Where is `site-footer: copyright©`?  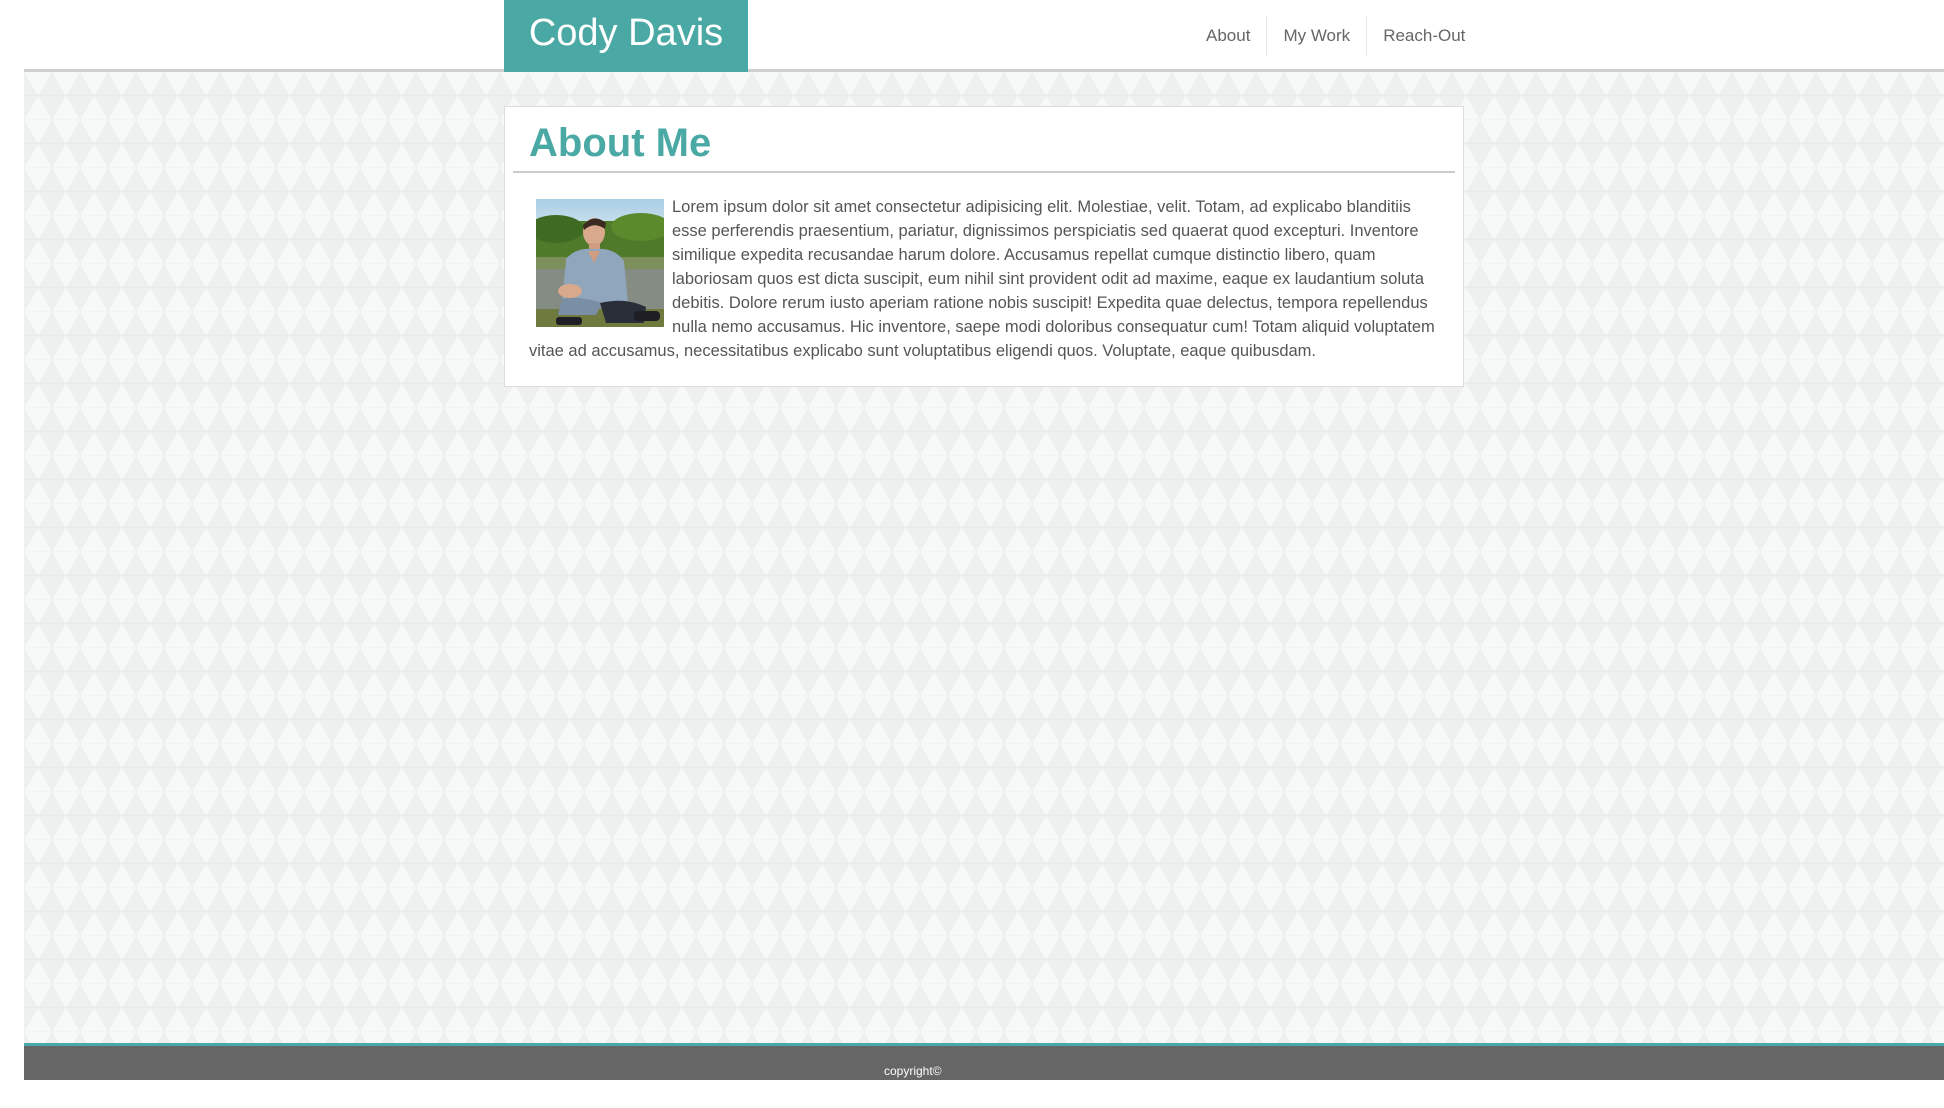 site-footer: copyright© is located at coordinates (984, 1061).